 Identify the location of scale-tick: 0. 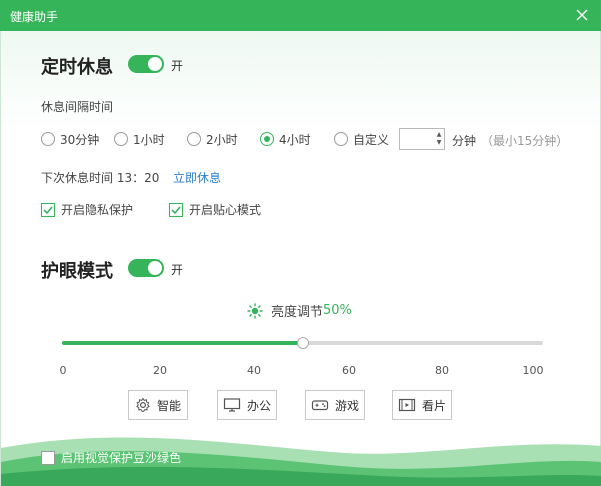
(63, 370).